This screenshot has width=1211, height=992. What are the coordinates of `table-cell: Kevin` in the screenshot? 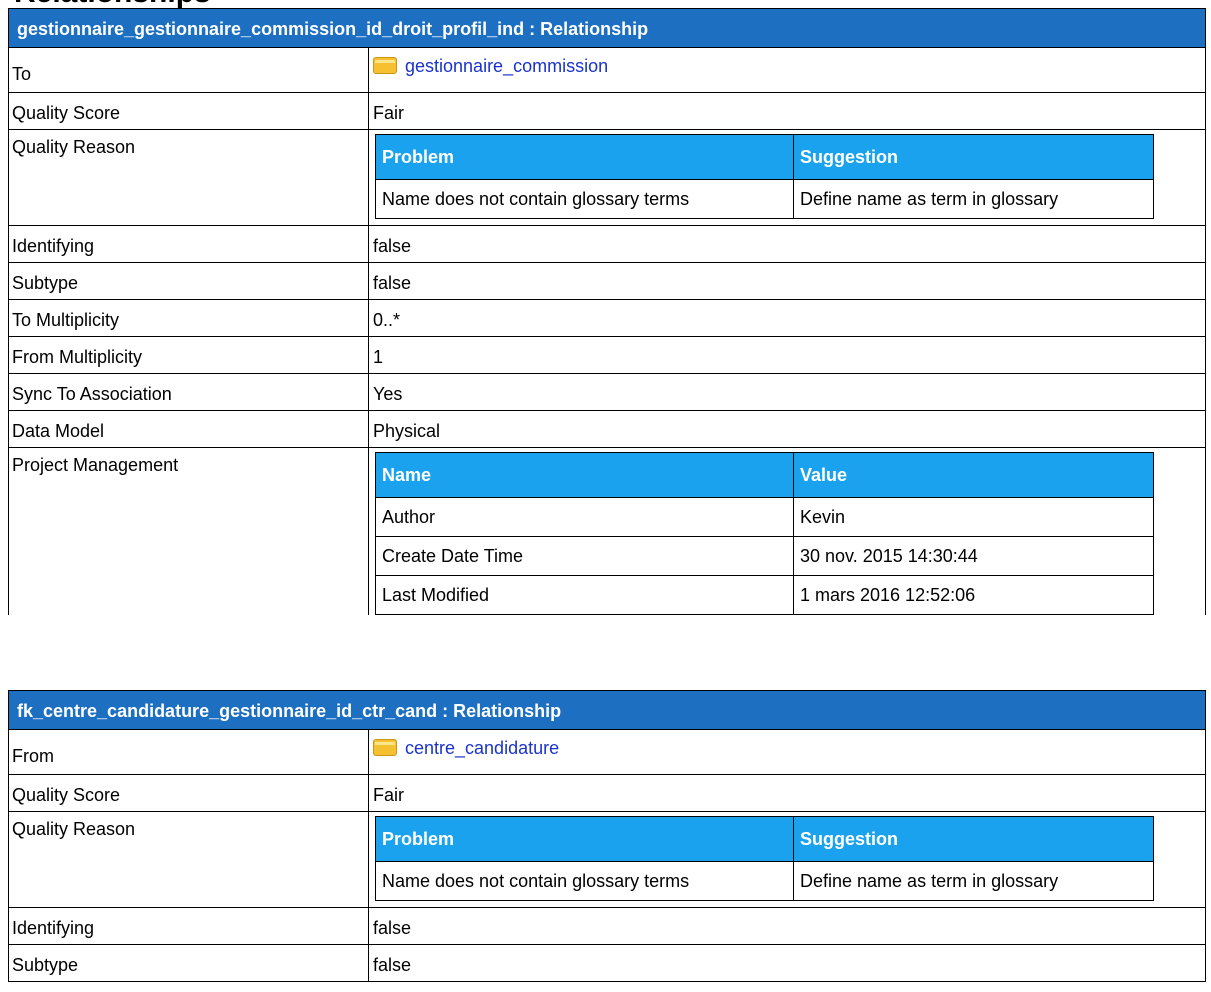 It's located at (973, 517).